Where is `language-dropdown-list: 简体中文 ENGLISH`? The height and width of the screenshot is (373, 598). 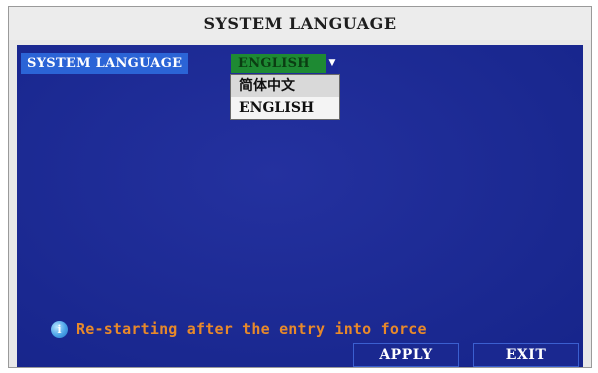
language-dropdown-list: 简体中文 ENGLISH is located at coordinates (285, 97).